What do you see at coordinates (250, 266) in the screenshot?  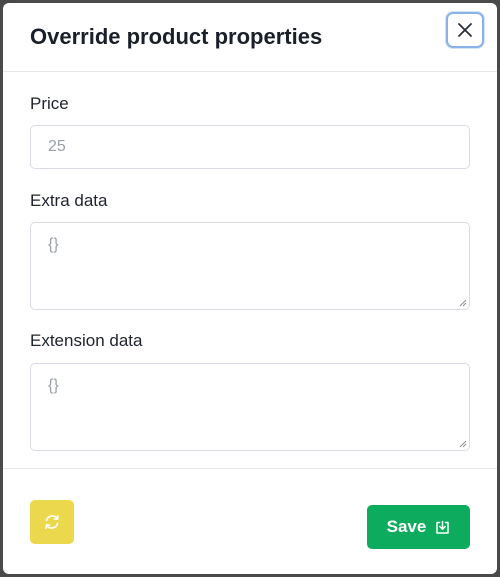 I see `extra-data-textarea: {}` at bounding box center [250, 266].